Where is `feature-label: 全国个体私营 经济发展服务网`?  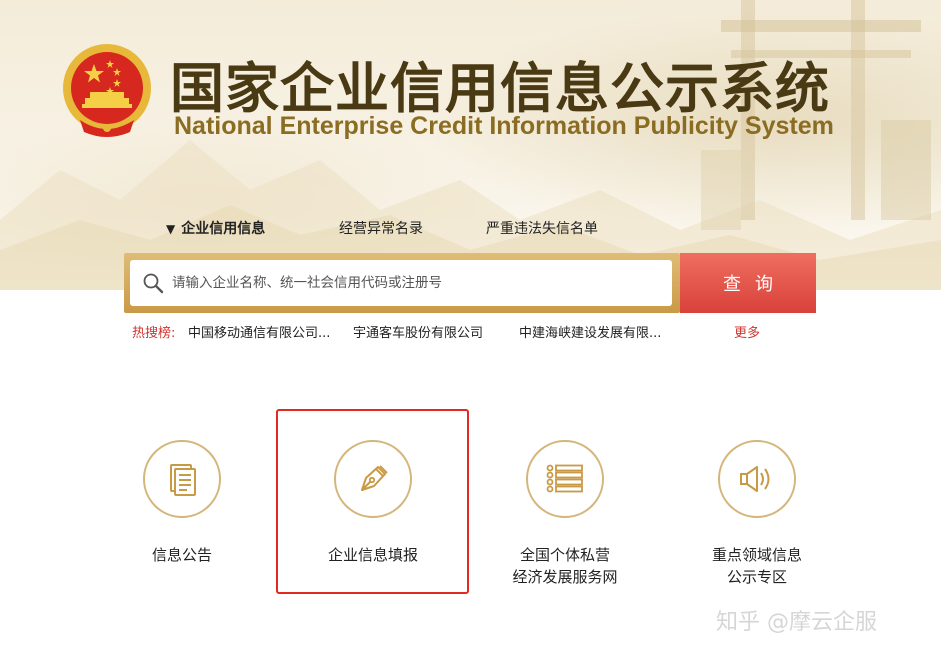 feature-label: 全国个体私营 经济发展服务网 is located at coordinates (565, 566).